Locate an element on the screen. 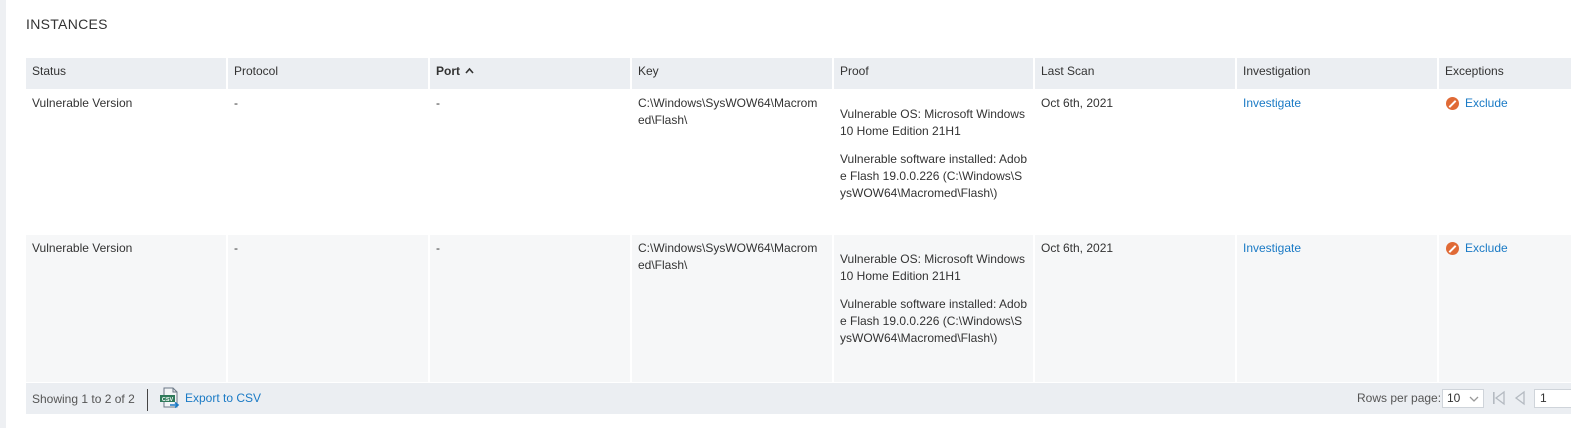 The image size is (1571, 428). left-panel-edge is located at coordinates (3, 214).